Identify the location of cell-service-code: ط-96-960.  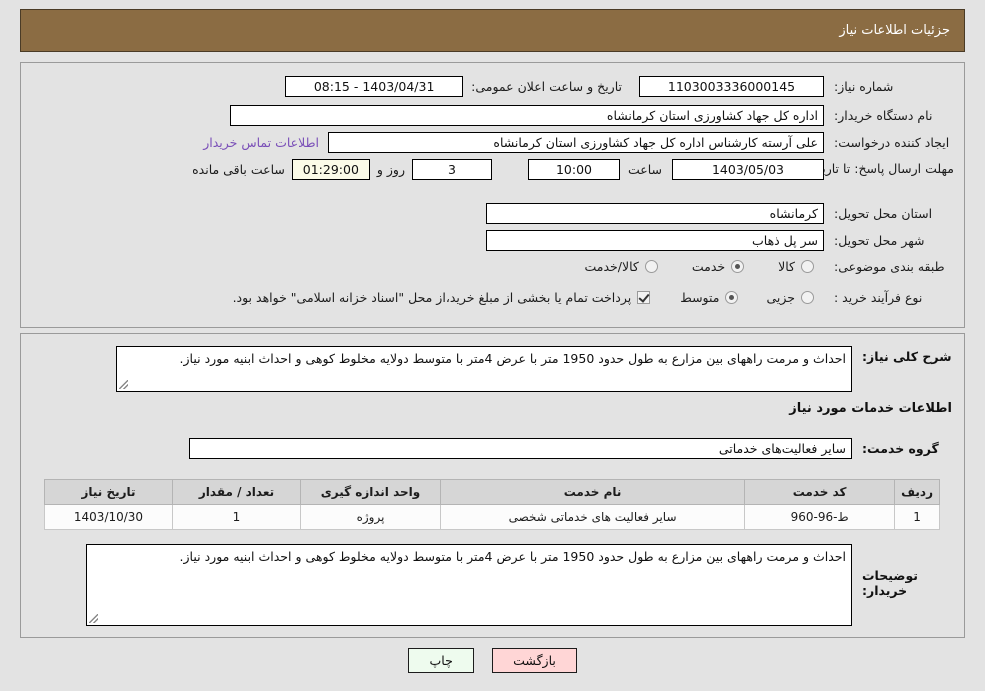
(820, 517).